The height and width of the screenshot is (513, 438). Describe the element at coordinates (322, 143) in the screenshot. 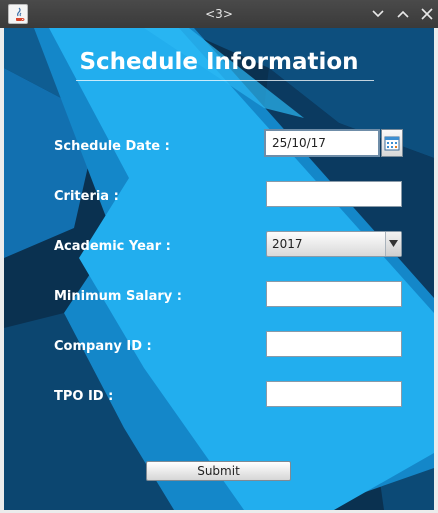

I see `schedule-date-field: 25/10/17` at that location.